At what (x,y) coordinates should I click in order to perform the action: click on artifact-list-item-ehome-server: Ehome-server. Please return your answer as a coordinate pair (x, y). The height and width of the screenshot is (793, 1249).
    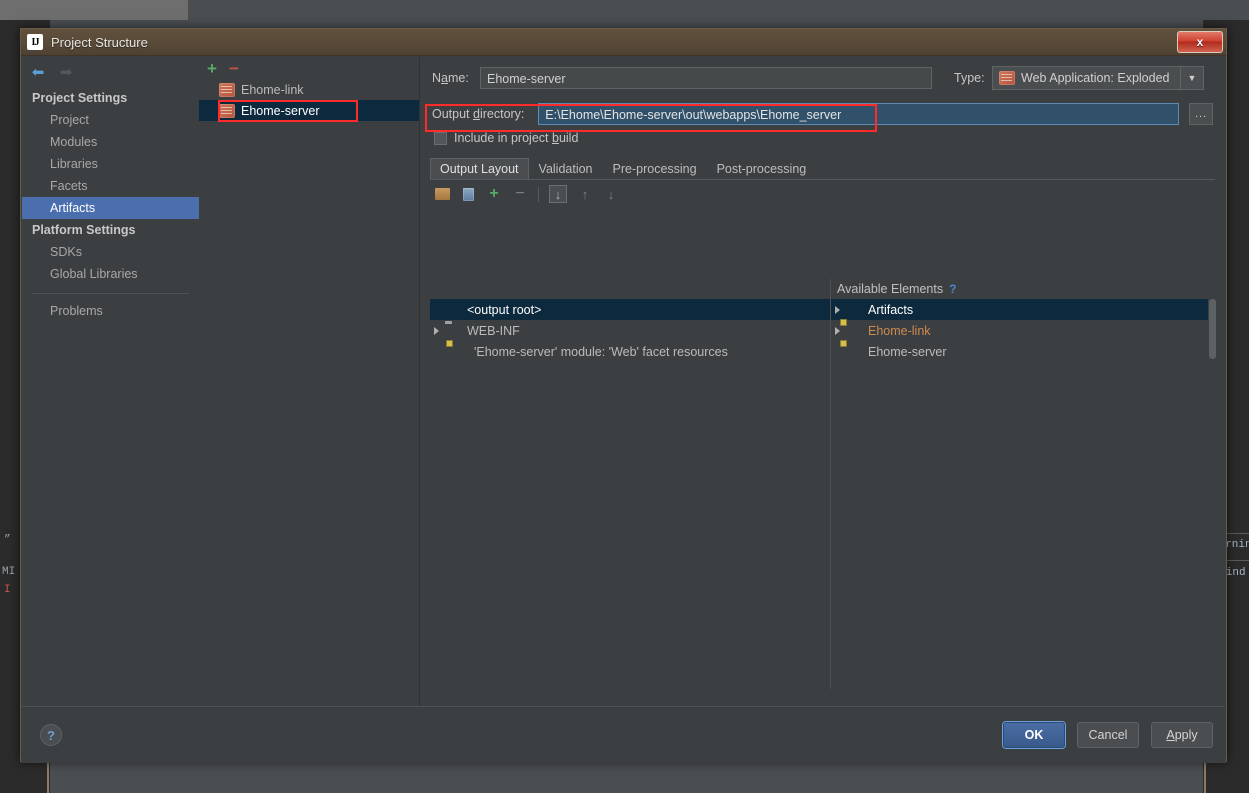
    Looking at the image, I should click on (309, 110).